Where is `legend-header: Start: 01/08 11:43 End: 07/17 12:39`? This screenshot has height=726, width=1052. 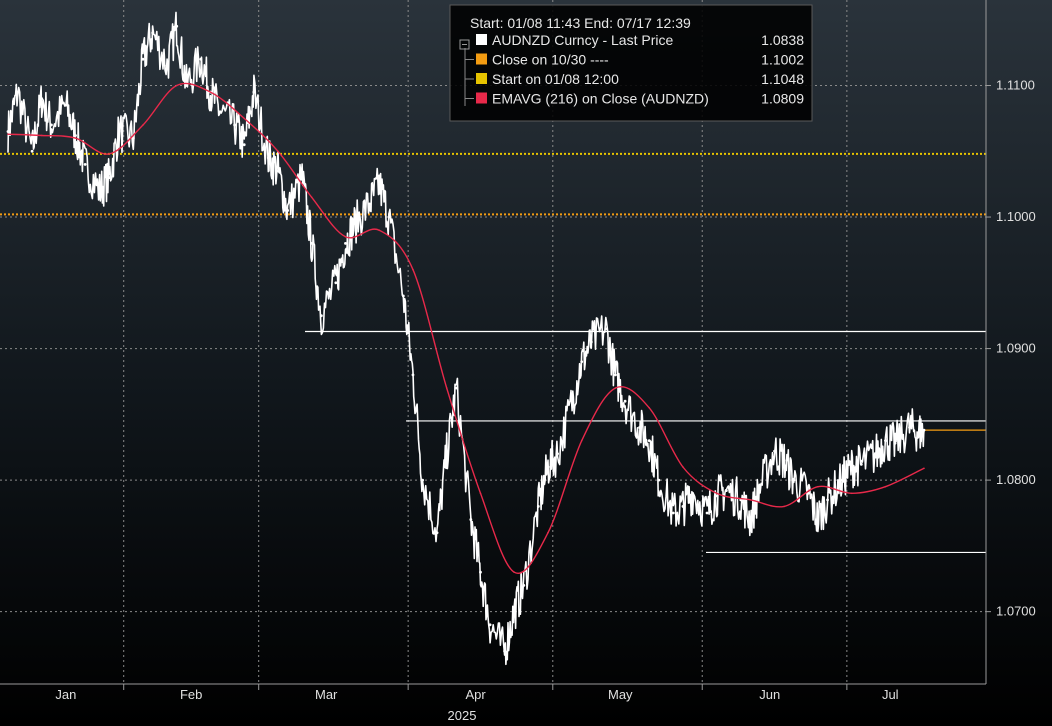
legend-header: Start: 01/08 11:43 End: 07/17 12:39 is located at coordinates (580, 23).